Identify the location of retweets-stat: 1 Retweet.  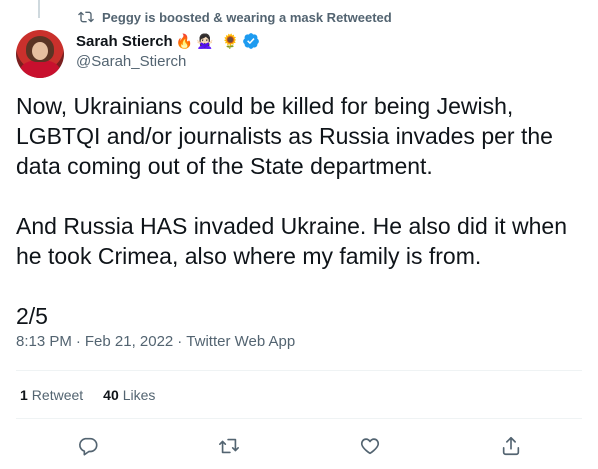
(51, 395).